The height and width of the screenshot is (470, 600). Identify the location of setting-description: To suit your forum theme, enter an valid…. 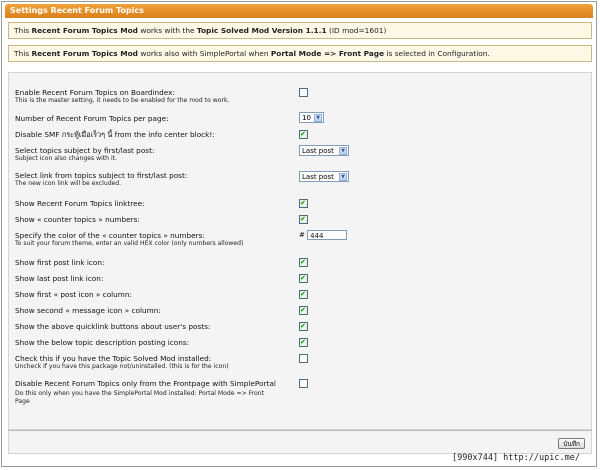
(129, 243).